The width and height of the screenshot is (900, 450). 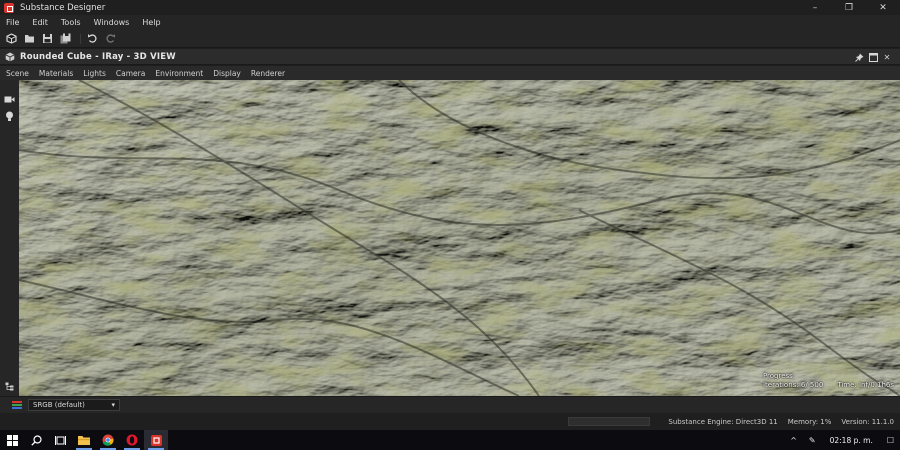 I want to click on close-button: ✕, so click(x=883, y=7).